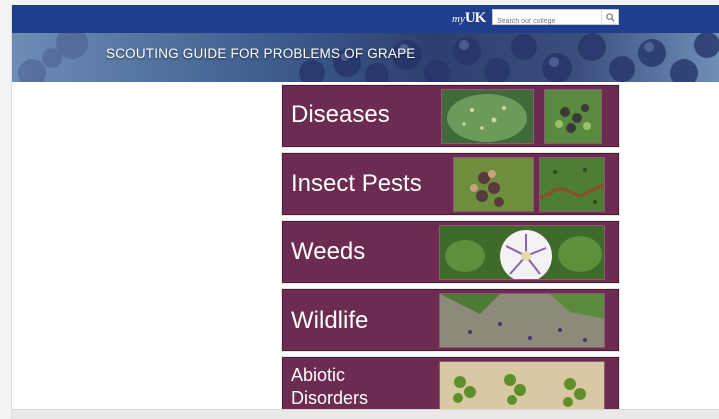 The height and width of the screenshot is (419, 719). I want to click on magnifier-icon, so click(610, 17).